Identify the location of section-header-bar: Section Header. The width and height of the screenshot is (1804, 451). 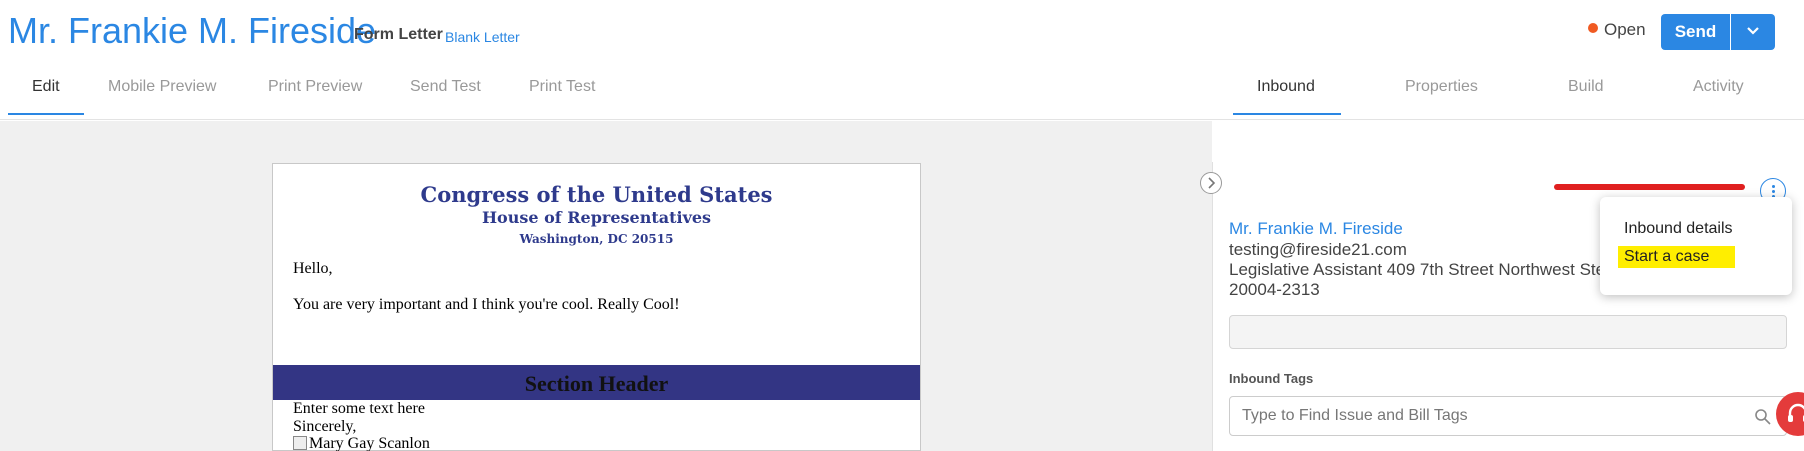
(596, 382).